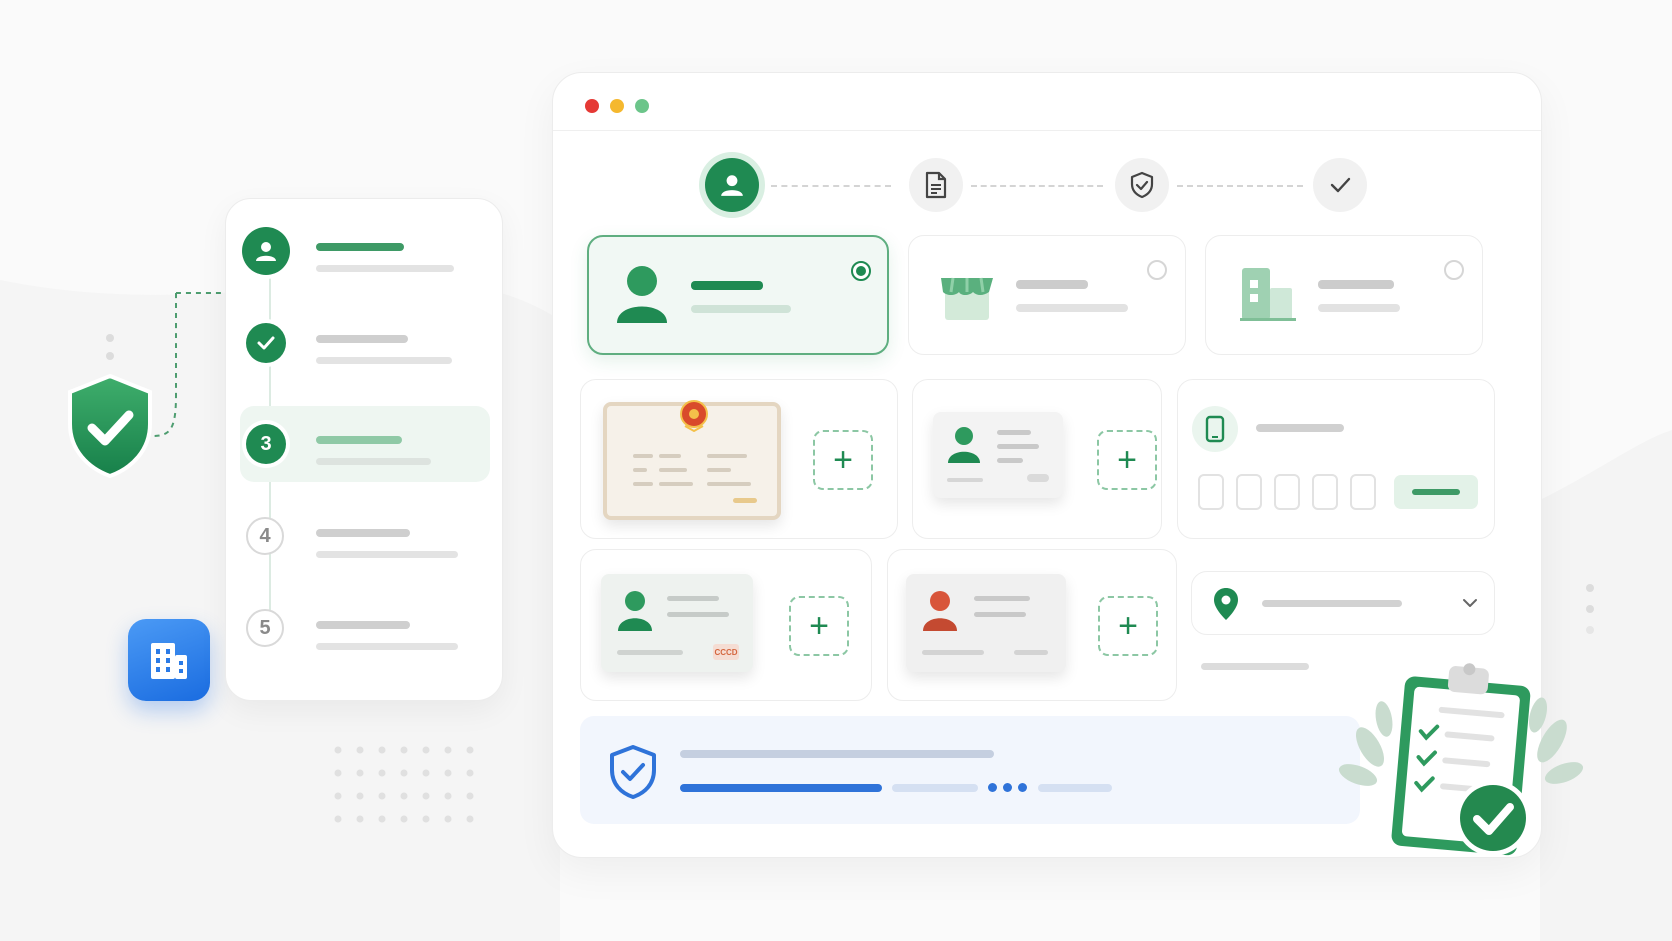 The height and width of the screenshot is (941, 1672). What do you see at coordinates (861, 271) in the screenshot?
I see `entity-radio-selected` at bounding box center [861, 271].